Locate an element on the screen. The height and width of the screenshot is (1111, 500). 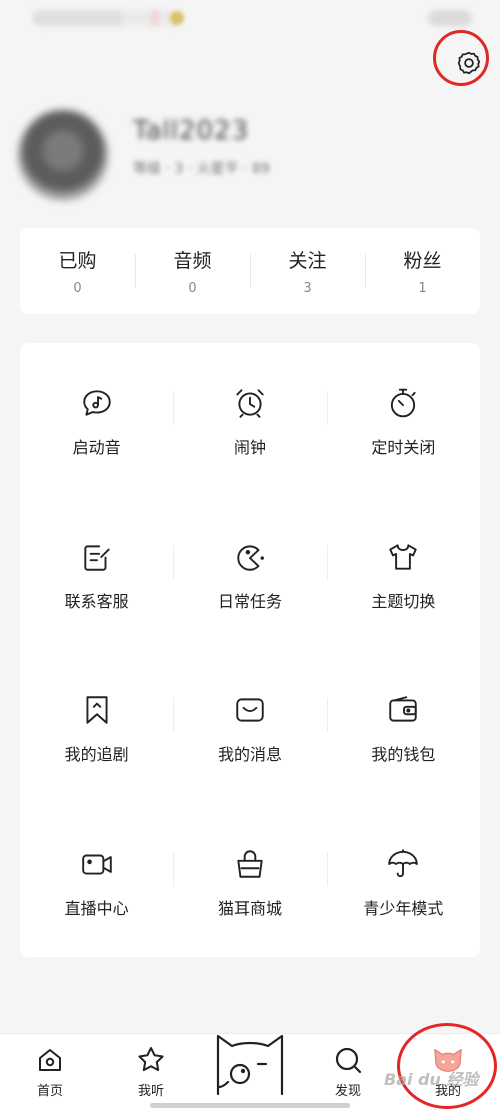
stat-label: 已购 is located at coordinates (77, 261).